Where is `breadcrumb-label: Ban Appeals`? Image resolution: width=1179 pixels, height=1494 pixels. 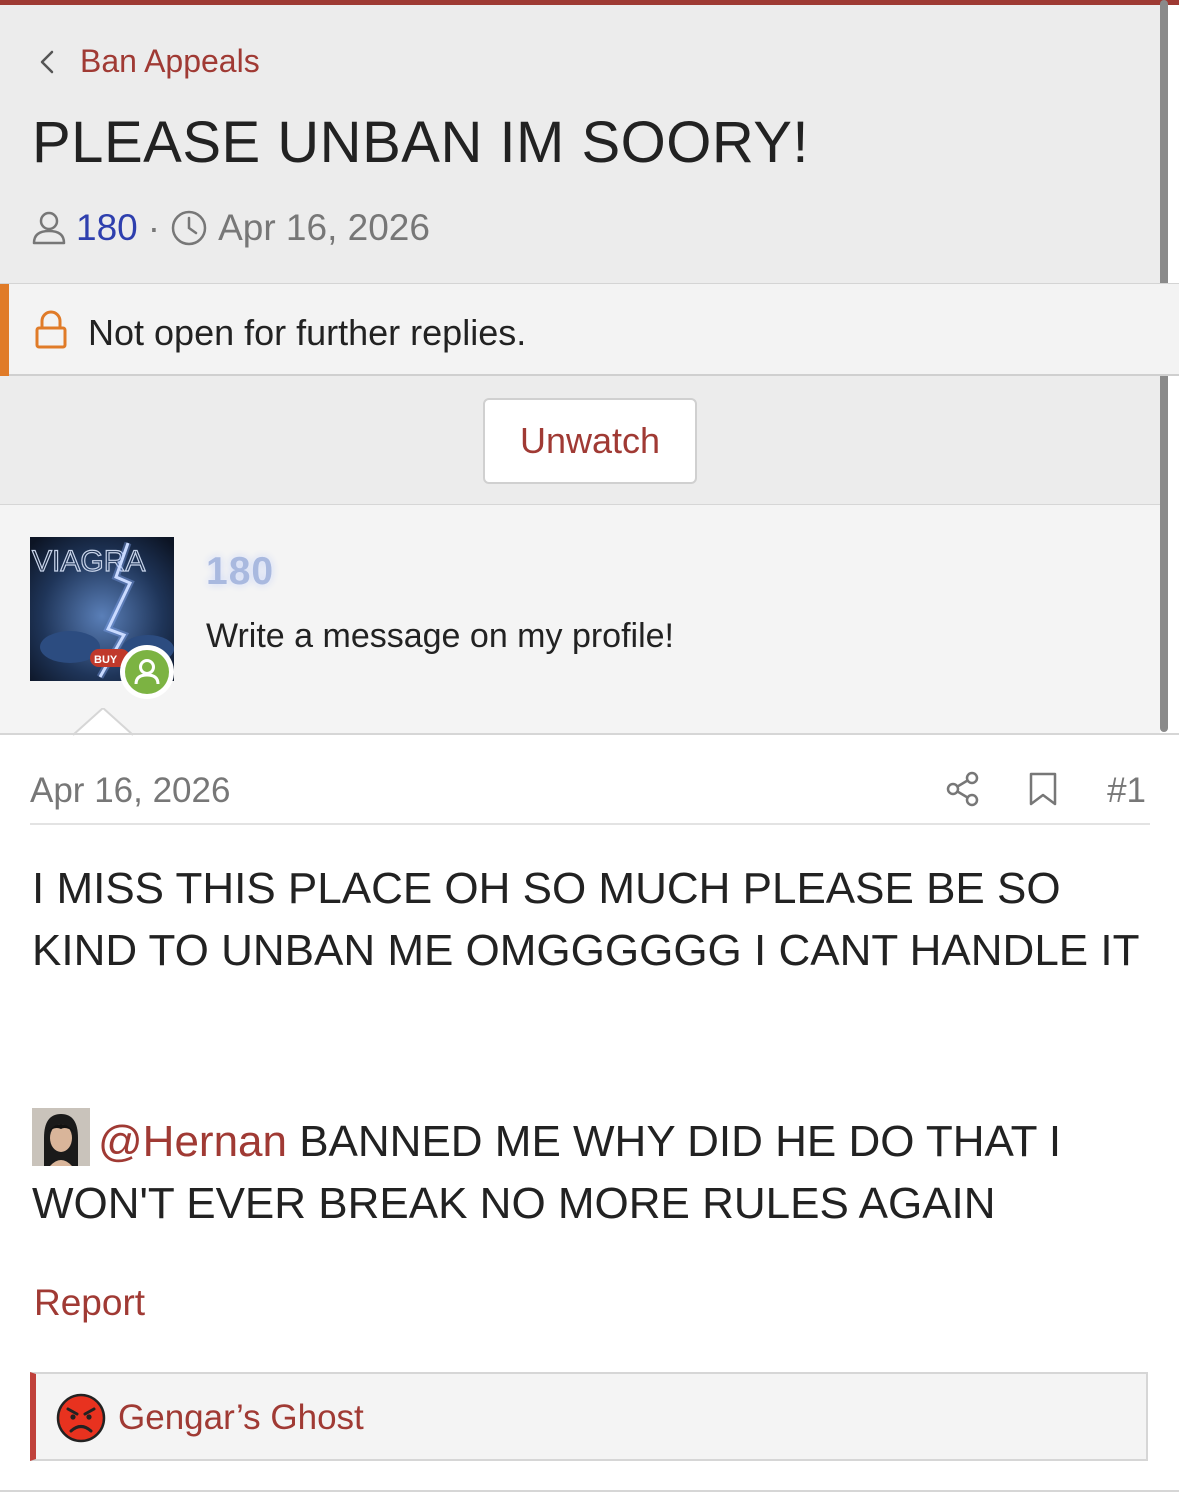 breadcrumb-label: Ban Appeals is located at coordinates (170, 61).